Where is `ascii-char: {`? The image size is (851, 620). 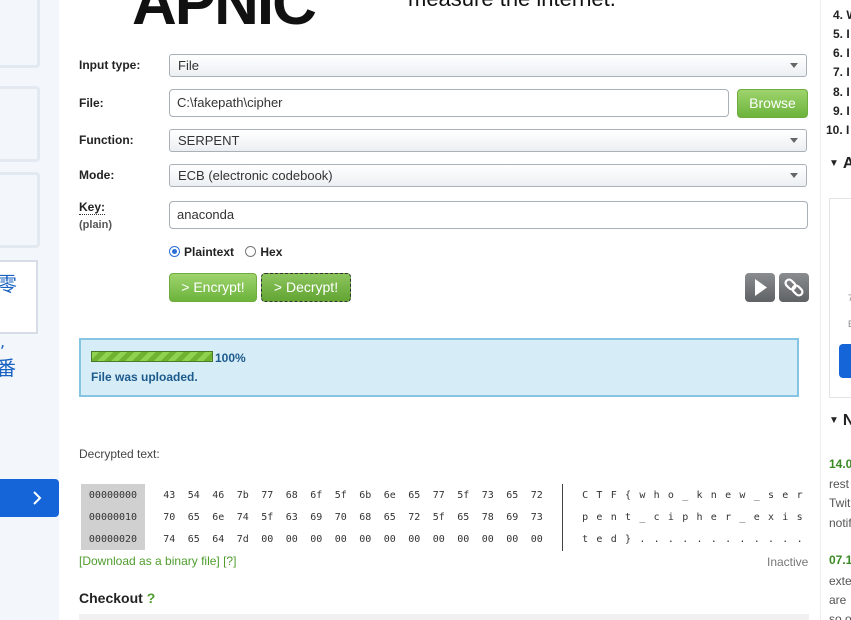
ascii-char: { is located at coordinates (628, 495).